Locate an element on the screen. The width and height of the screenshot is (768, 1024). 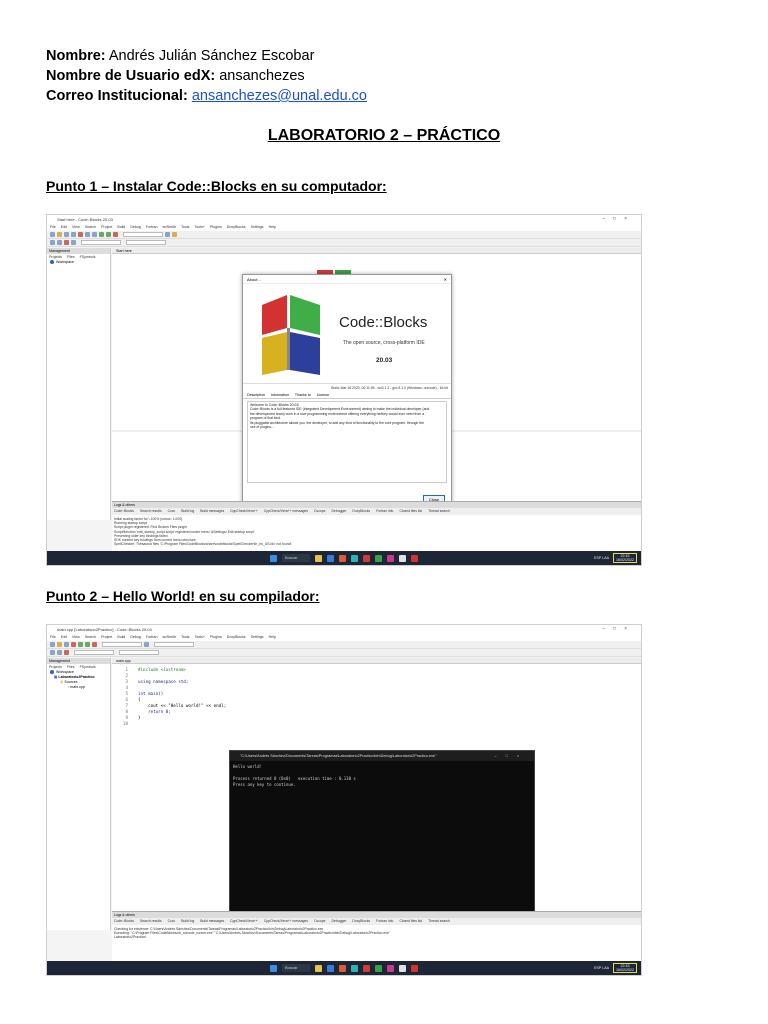
workspace-item: Workspace is located at coordinates (65, 262).